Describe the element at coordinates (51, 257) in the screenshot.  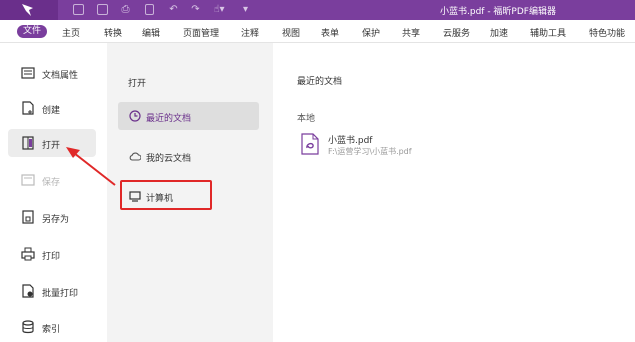
I see `sidebar-item-label: 打印` at that location.